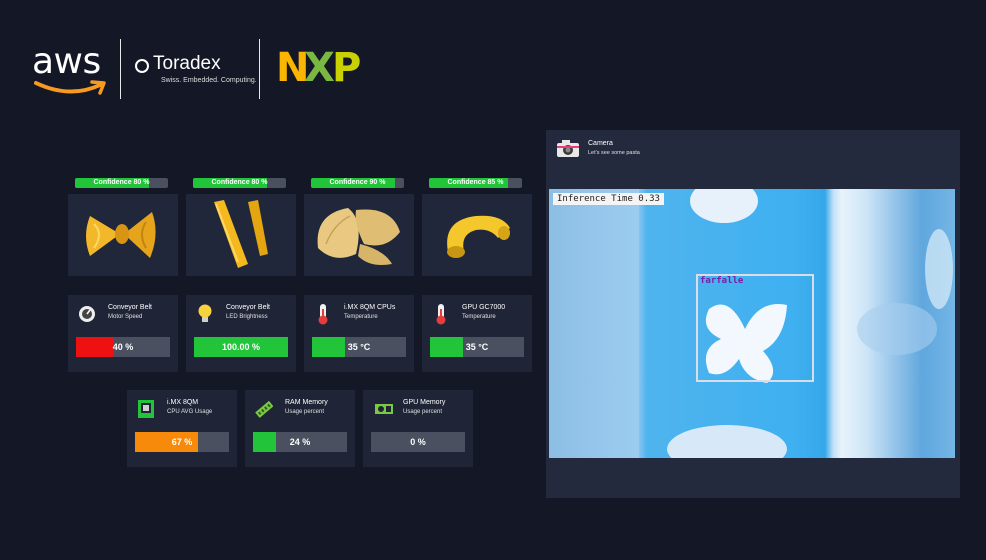 Image resolution: width=986 pixels, height=560 pixels. Describe the element at coordinates (142, 66) in the screenshot. I see `toradex-mark-icon` at that location.